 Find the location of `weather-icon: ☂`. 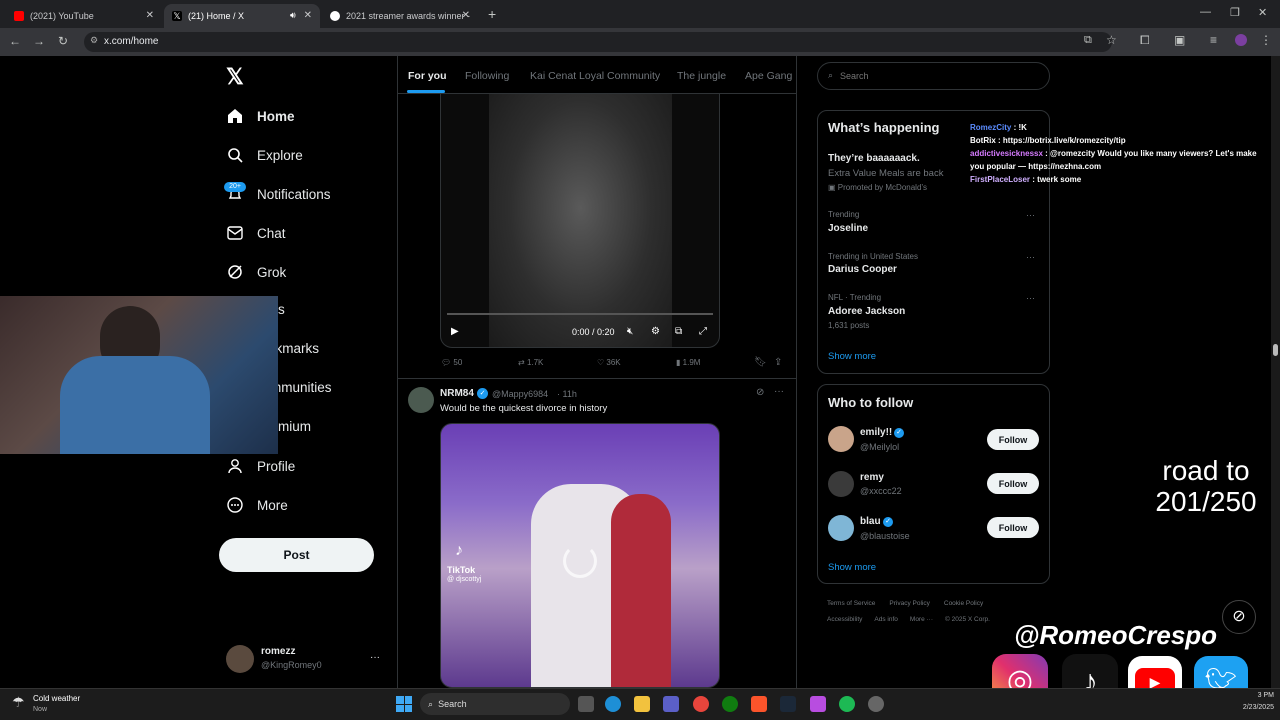

weather-icon: ☂ is located at coordinates (18, 702).